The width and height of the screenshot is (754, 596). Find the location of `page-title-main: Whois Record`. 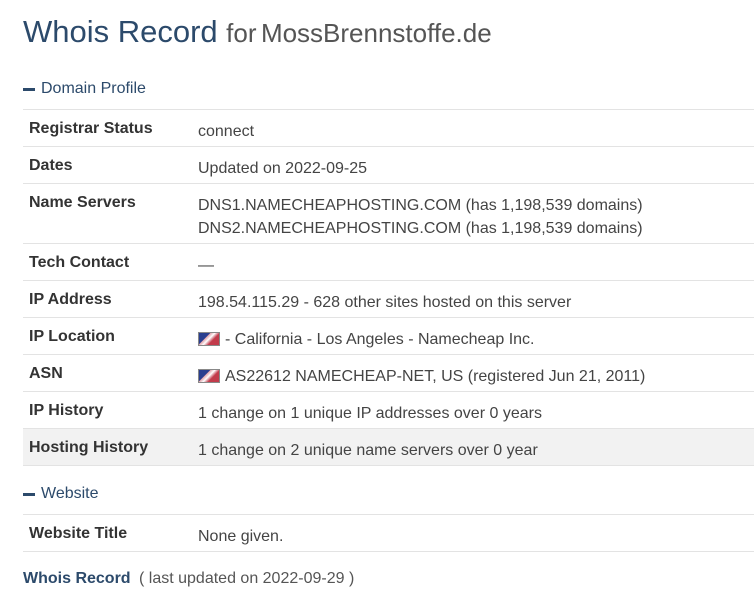

page-title-main: Whois Record is located at coordinates (120, 31).